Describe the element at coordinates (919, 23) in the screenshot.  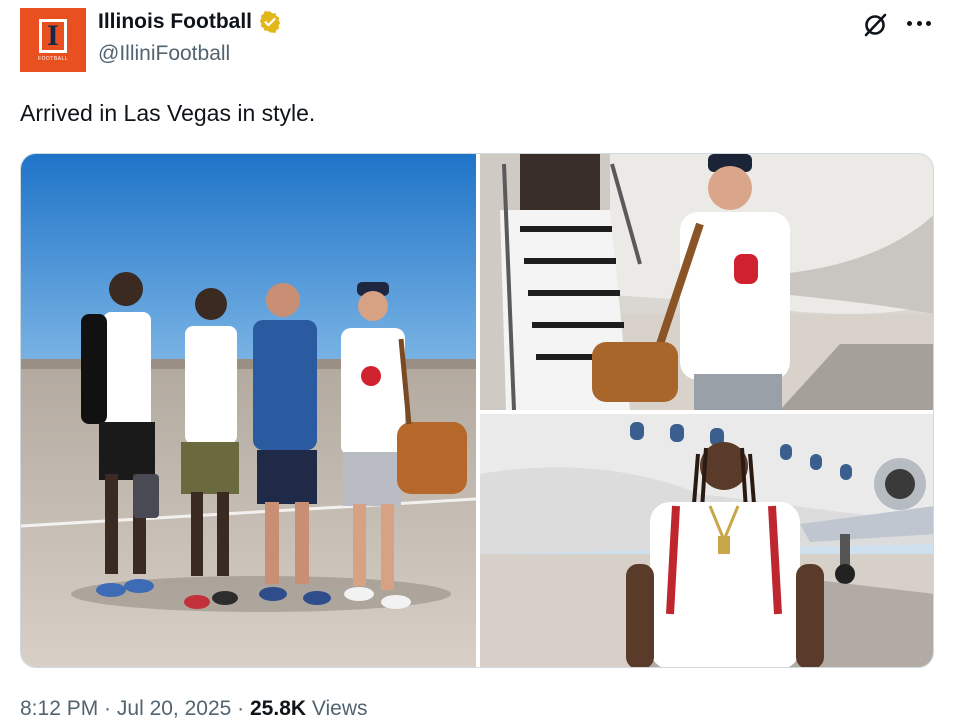
I see `more-options-icon` at that location.